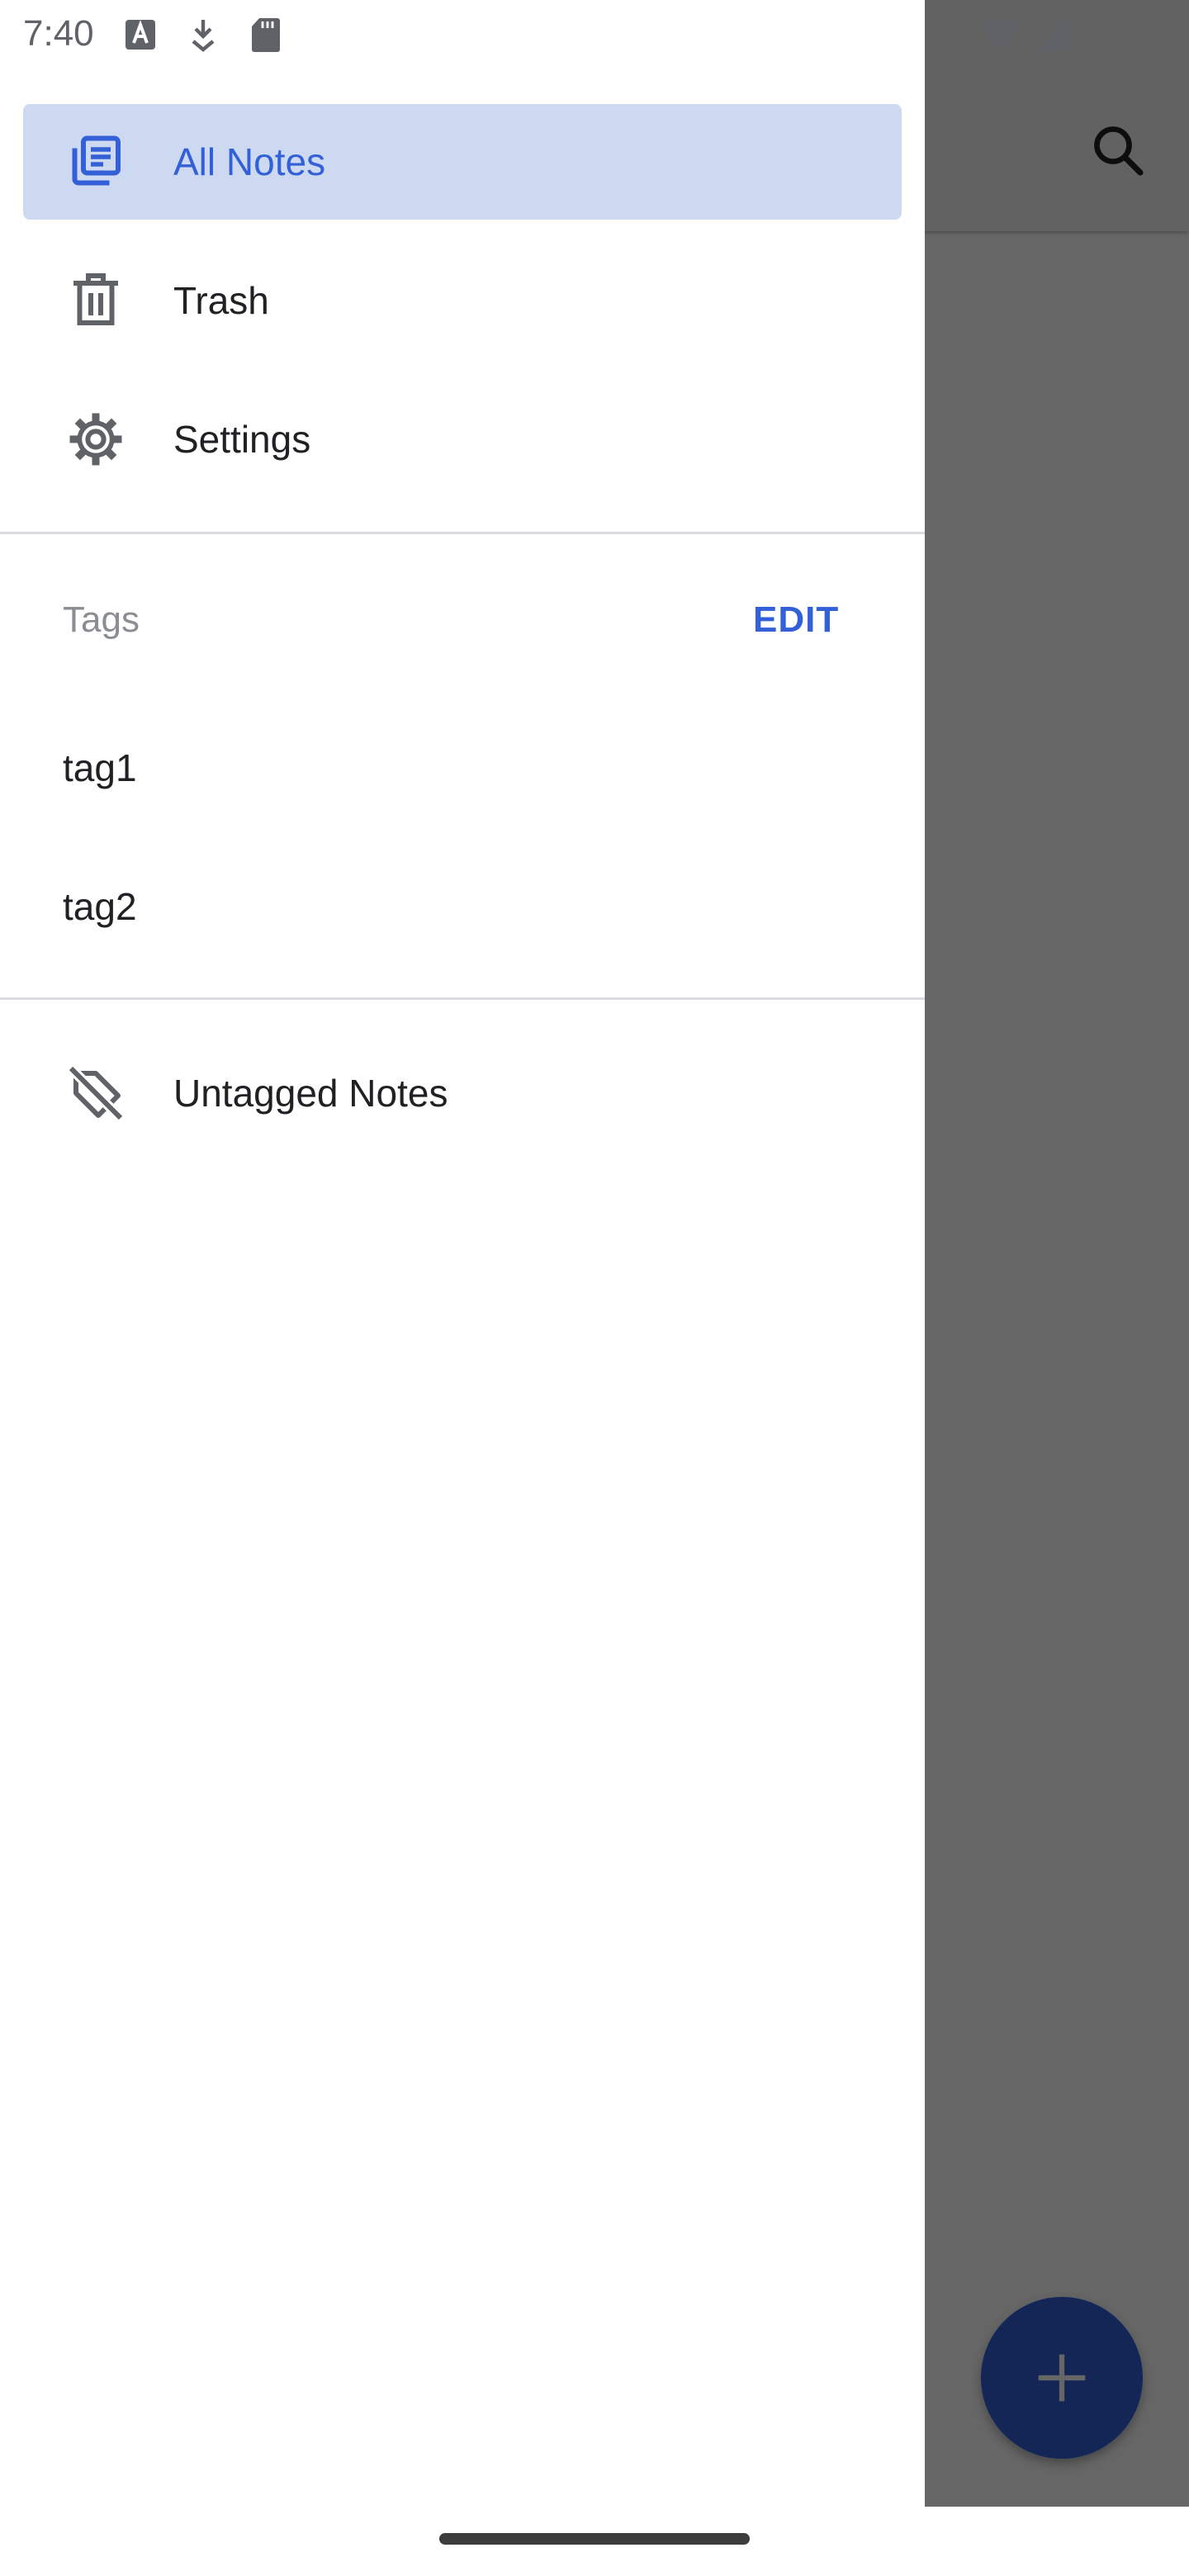 This screenshot has width=1189, height=2576. What do you see at coordinates (96, 1093) in the screenshot?
I see `tag-off-icon` at bounding box center [96, 1093].